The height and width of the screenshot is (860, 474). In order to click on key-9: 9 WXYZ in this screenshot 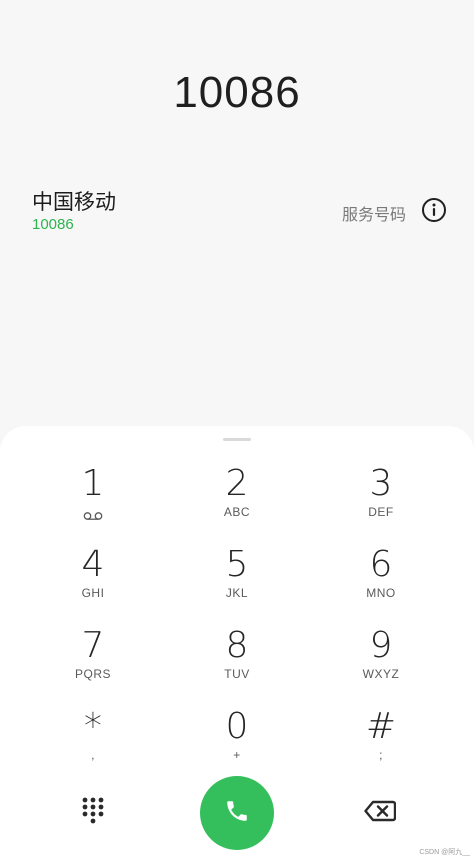, I will do `click(381, 662)`.